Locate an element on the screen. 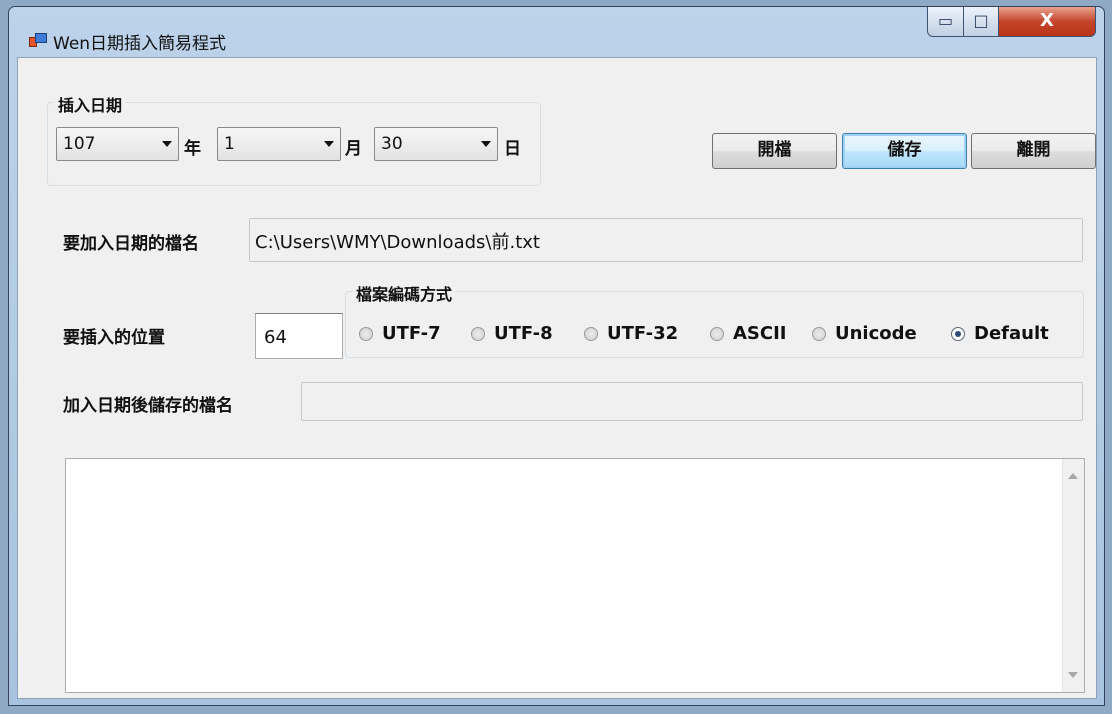 Image resolution: width=1112 pixels, height=714 pixels. year-value: 107 is located at coordinates (79, 144).